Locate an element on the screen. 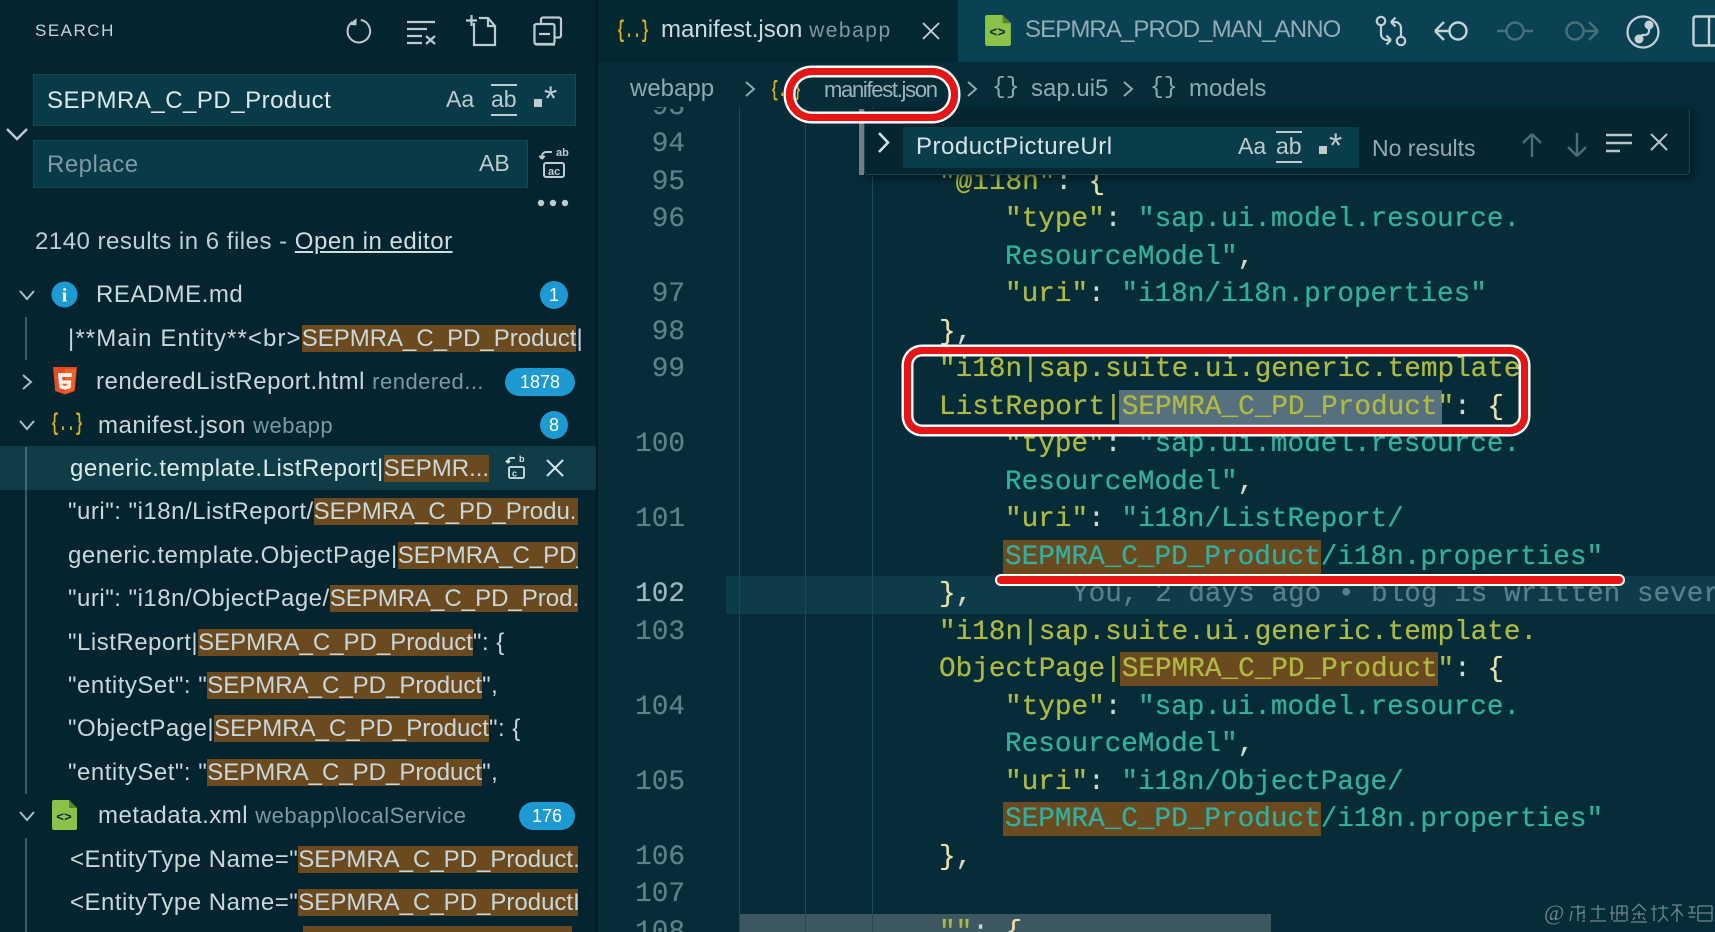 This screenshot has height=932, width=1715. svg-text: c is located at coordinates (514, 473).